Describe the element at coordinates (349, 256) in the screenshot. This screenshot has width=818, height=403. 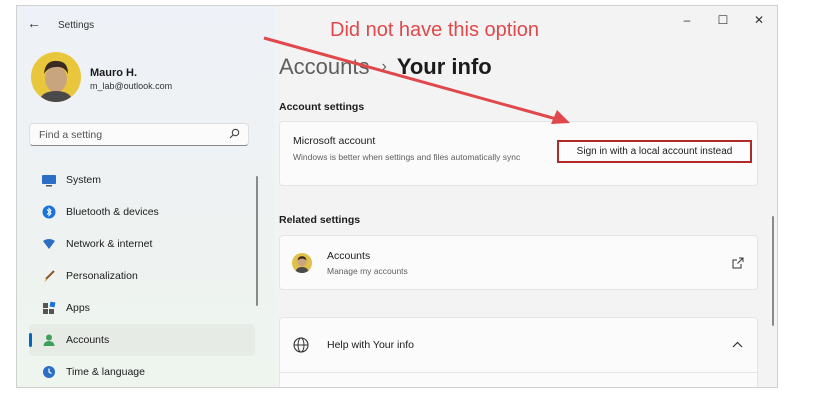
I see `accounts-link-title: Accounts` at that location.